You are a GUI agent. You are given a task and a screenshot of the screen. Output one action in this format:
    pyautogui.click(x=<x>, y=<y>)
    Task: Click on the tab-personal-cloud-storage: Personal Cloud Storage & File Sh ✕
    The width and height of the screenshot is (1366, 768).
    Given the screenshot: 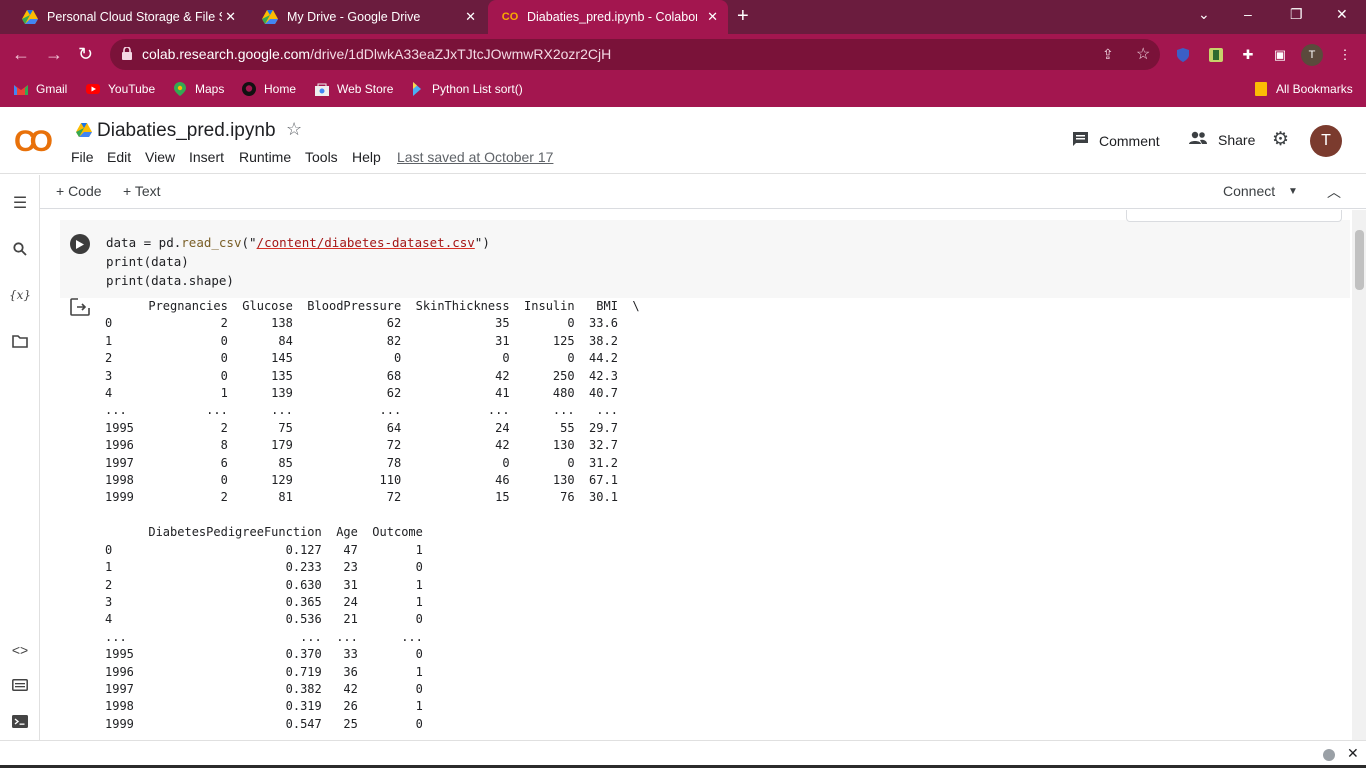 What is the action you would take?
    pyautogui.click(x=127, y=17)
    